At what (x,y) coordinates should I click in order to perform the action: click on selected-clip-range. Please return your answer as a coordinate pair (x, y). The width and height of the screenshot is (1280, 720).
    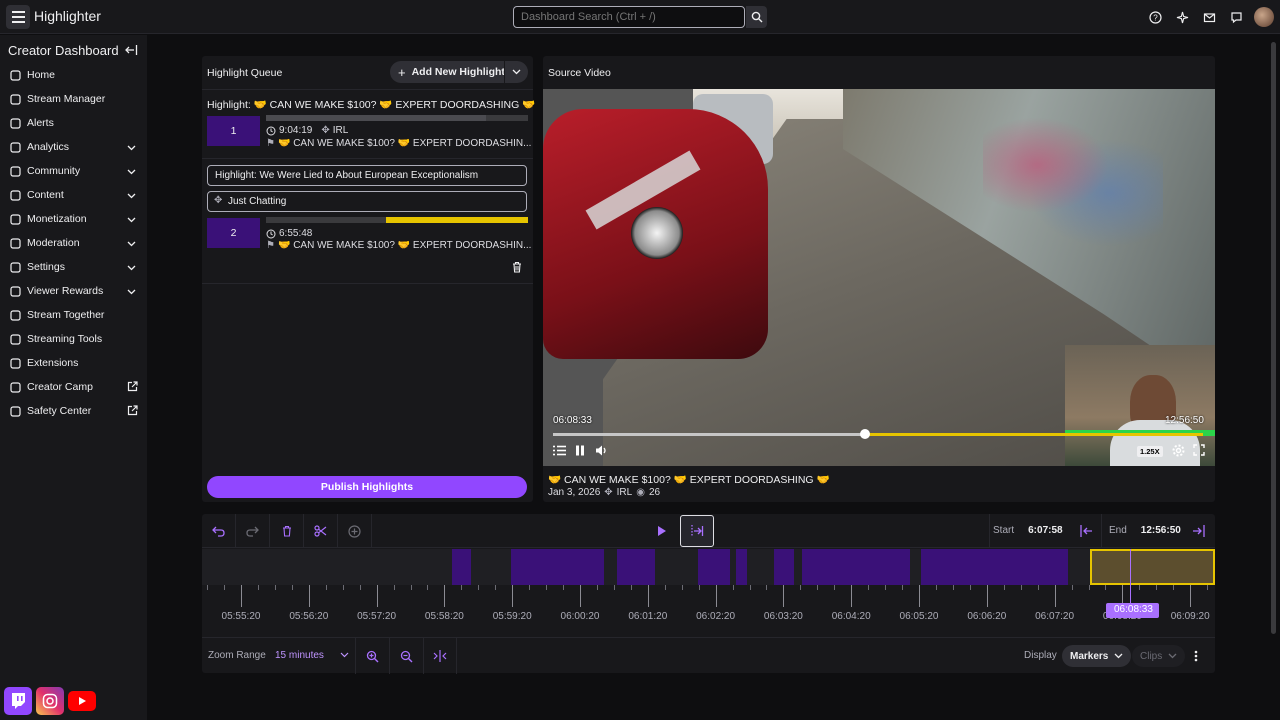
    Looking at the image, I should click on (1152, 567).